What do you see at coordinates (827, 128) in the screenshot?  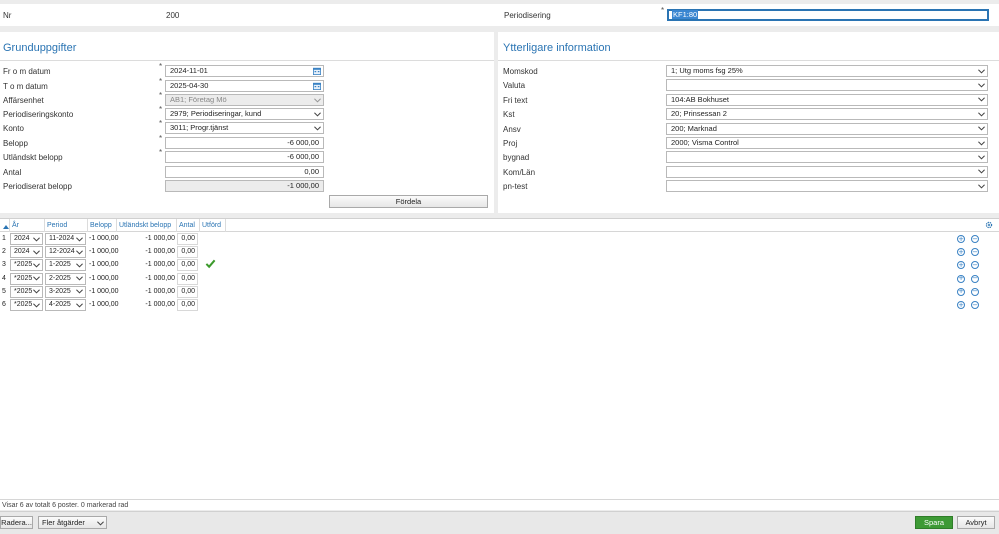 I see `ansv-select: 200; Marknad` at bounding box center [827, 128].